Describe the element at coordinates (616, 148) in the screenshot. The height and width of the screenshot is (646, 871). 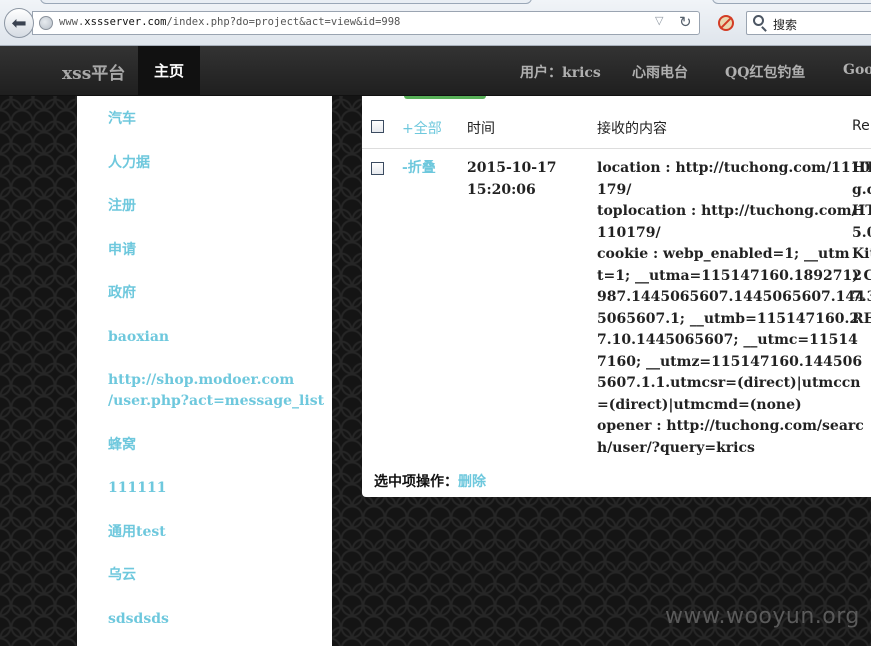
I see `divider` at that location.